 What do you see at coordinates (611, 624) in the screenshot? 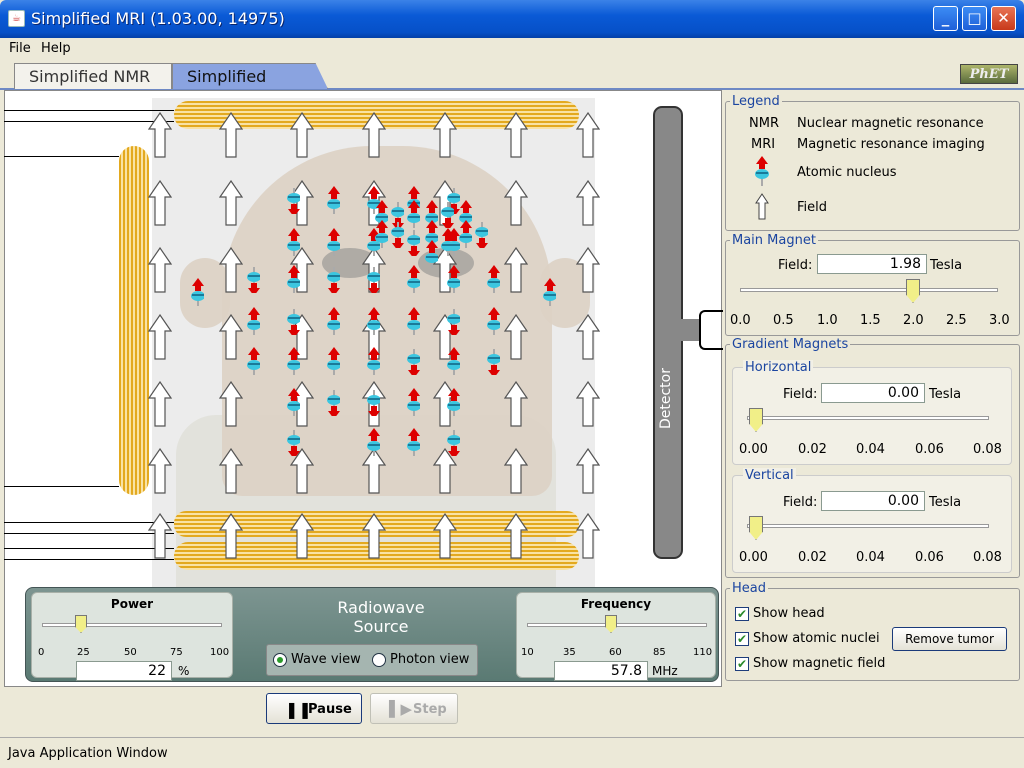
I see `frequency-slider-thumb` at bounding box center [611, 624].